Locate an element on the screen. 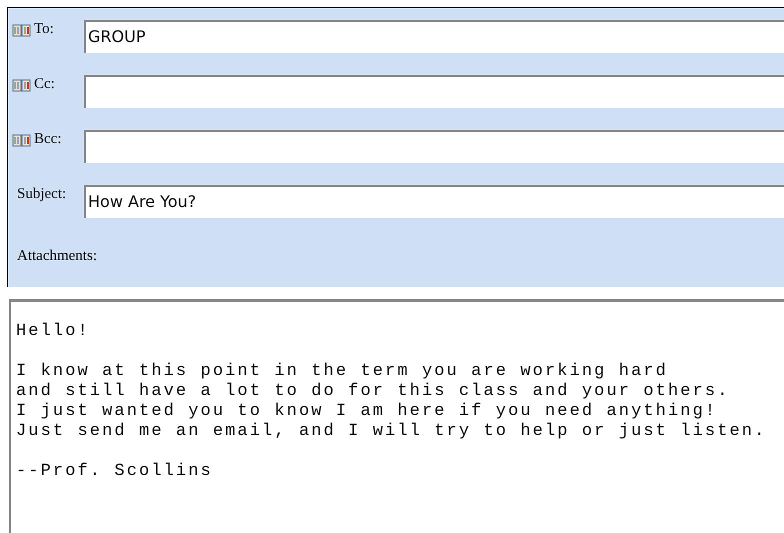 The width and height of the screenshot is (784, 533). field-label: Subject: is located at coordinates (41, 194).